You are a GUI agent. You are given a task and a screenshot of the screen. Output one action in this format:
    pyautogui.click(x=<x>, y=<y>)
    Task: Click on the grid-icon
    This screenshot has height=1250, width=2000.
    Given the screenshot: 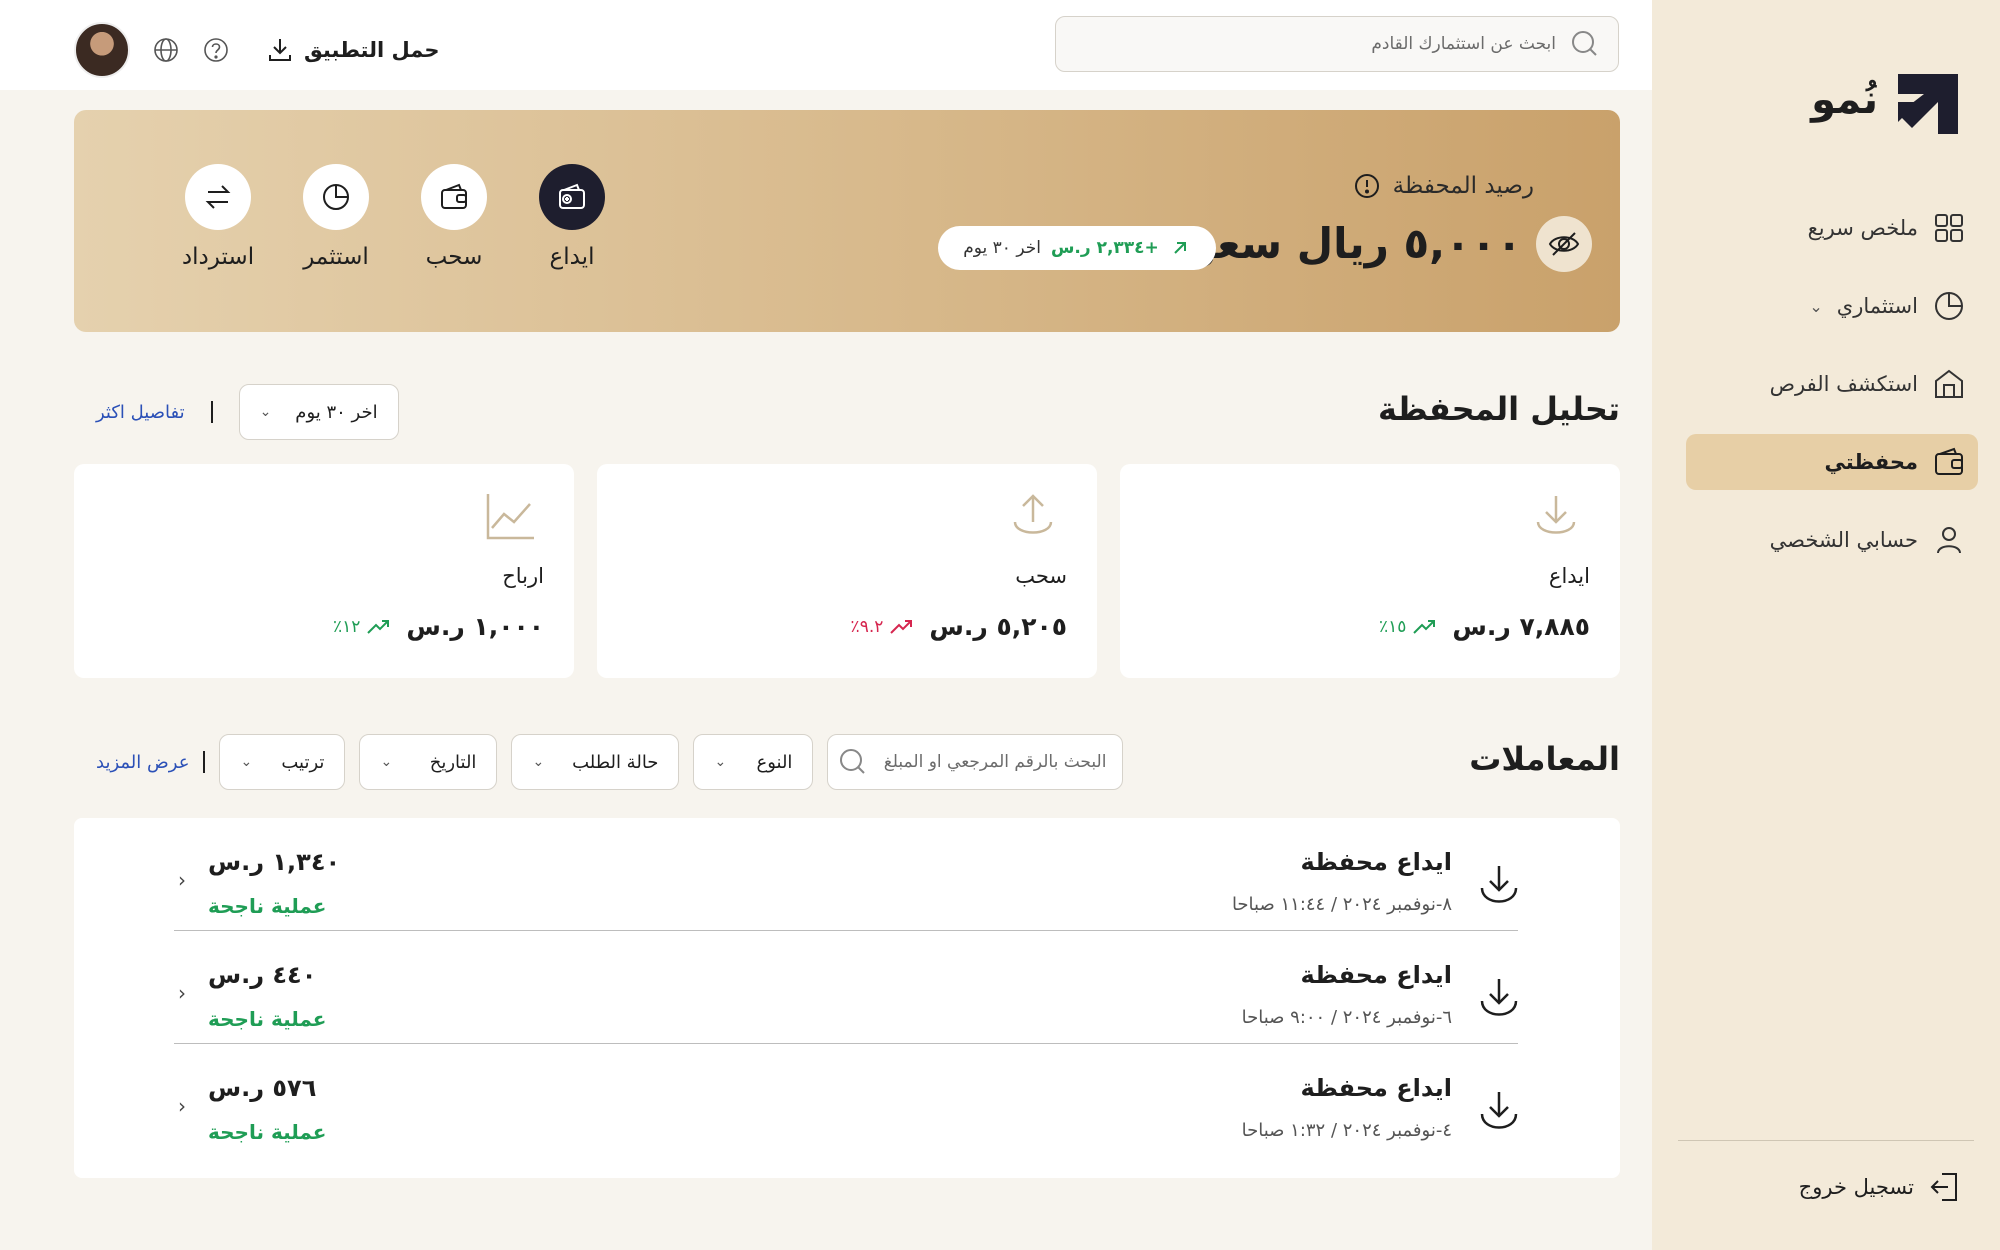 What is the action you would take?
    pyautogui.click(x=1949, y=228)
    